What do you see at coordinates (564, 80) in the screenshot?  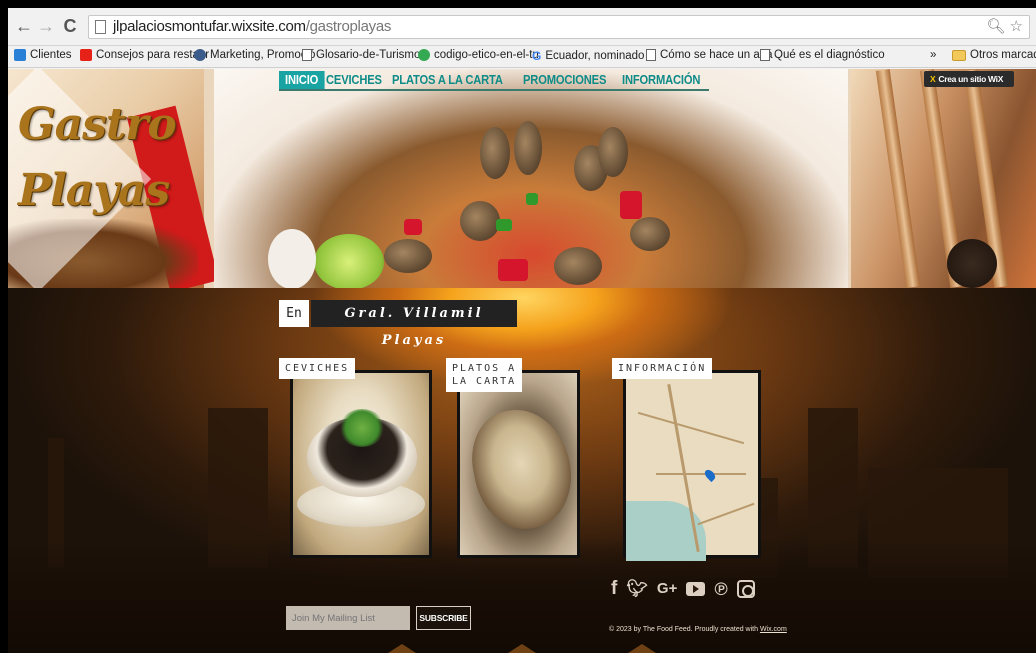 I see `nav-promociones: PROMOCIONES` at bounding box center [564, 80].